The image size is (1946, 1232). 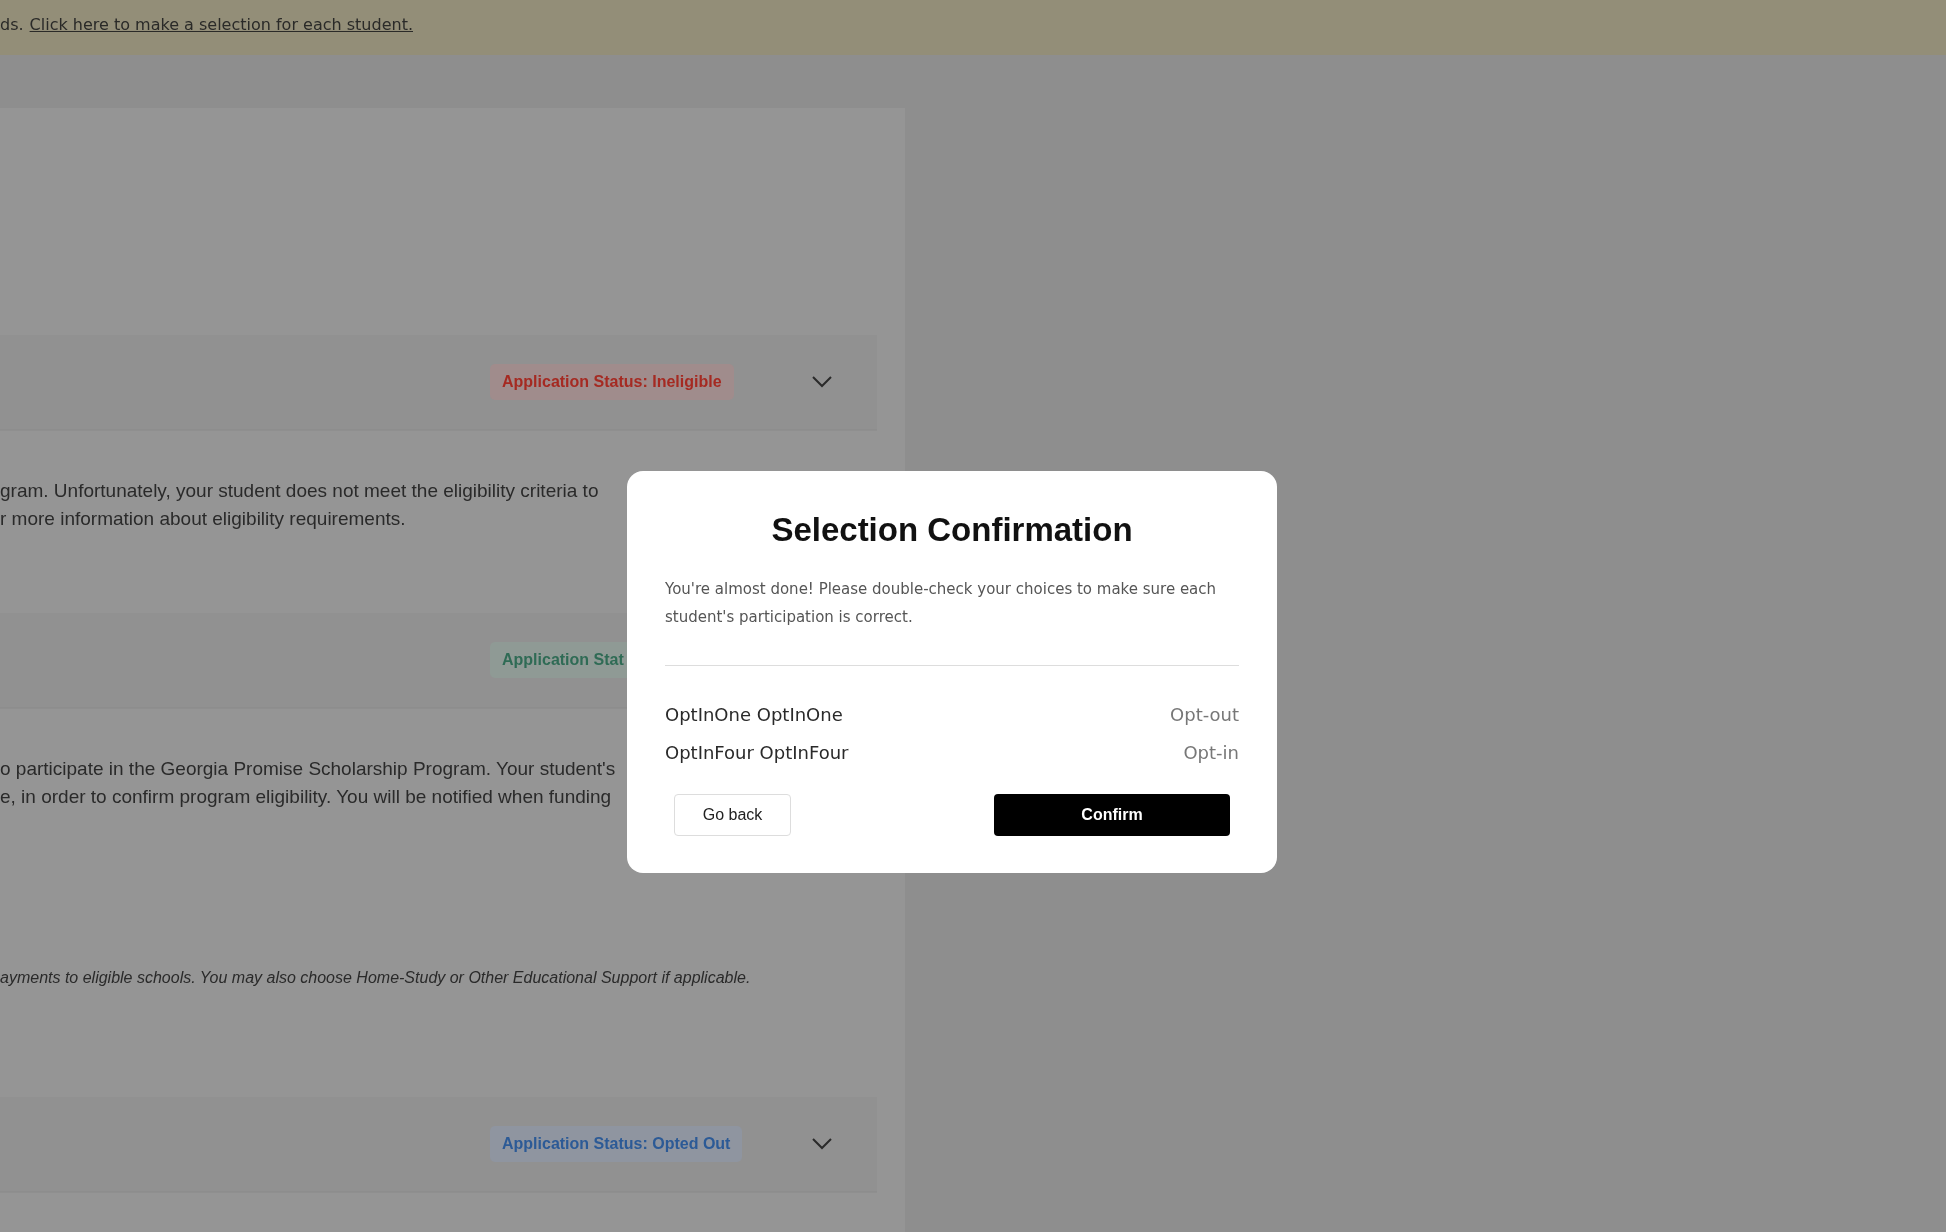 I want to click on body-text: gram. Unfortunately, your student does not meet the eligibility criteria to, so click(x=299, y=491).